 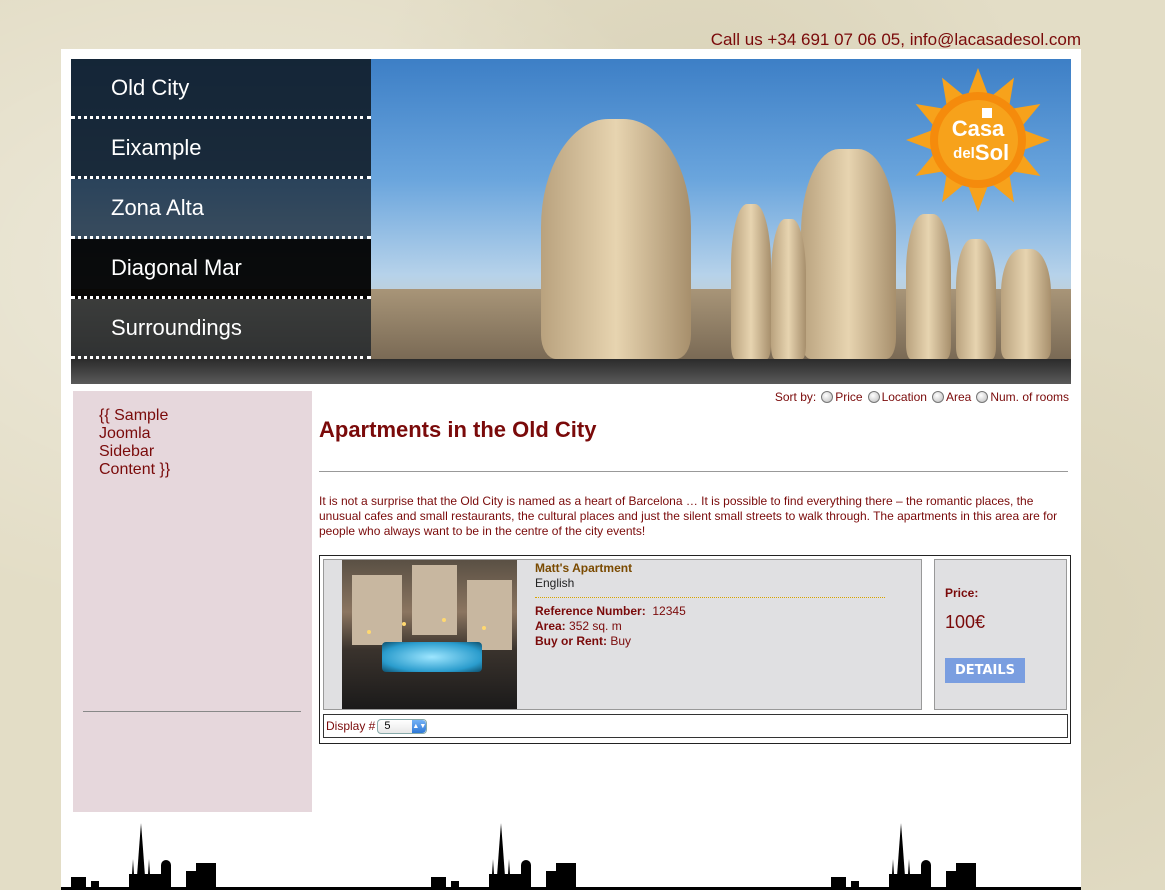 I want to click on area-row: Area: 352 sq. m, so click(x=578, y=626).